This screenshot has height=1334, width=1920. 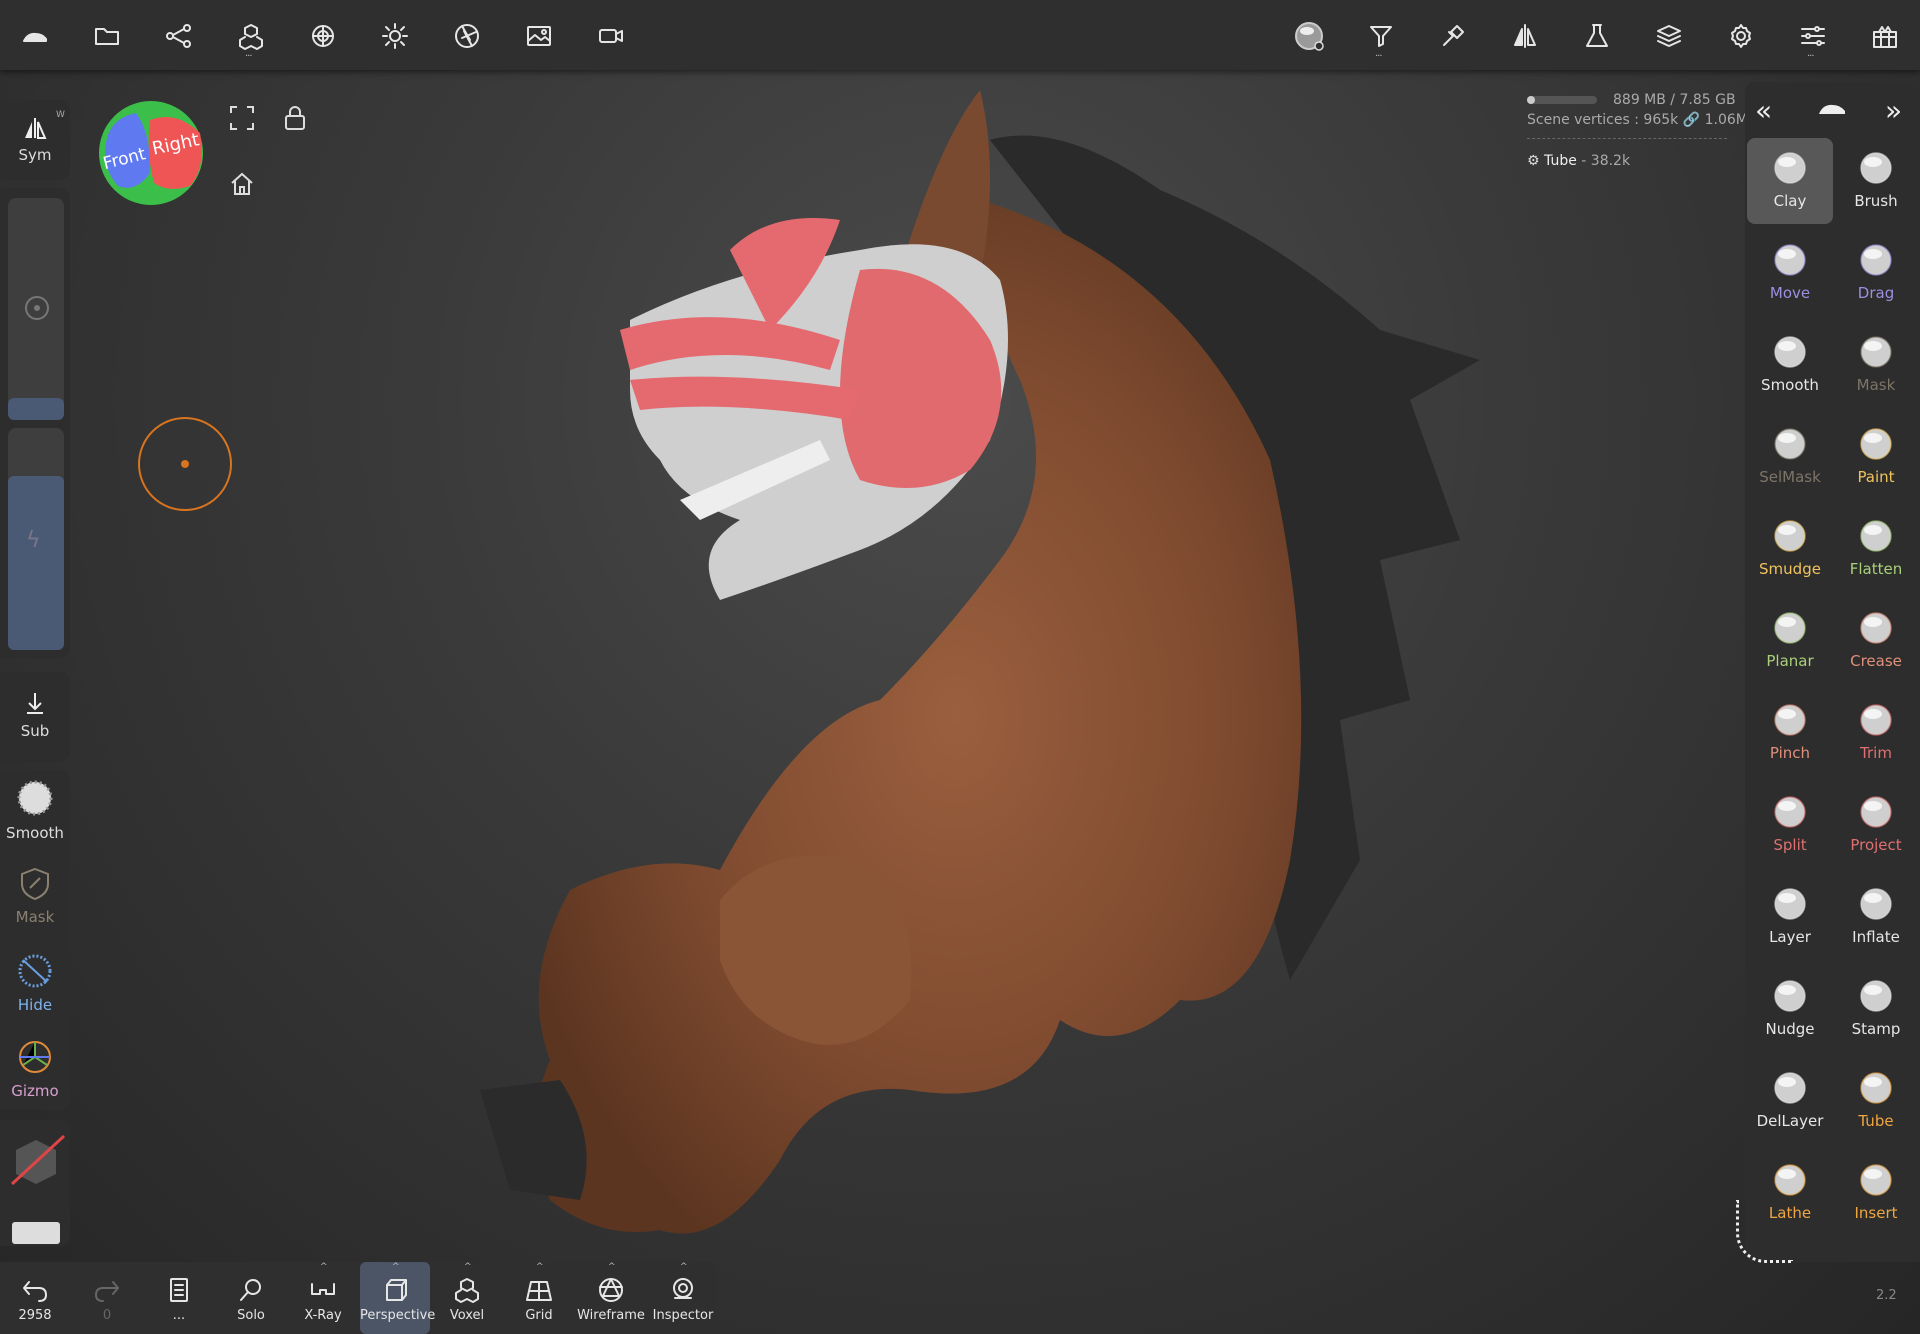 What do you see at coordinates (1627, 138) in the screenshot?
I see `stats-divider` at bounding box center [1627, 138].